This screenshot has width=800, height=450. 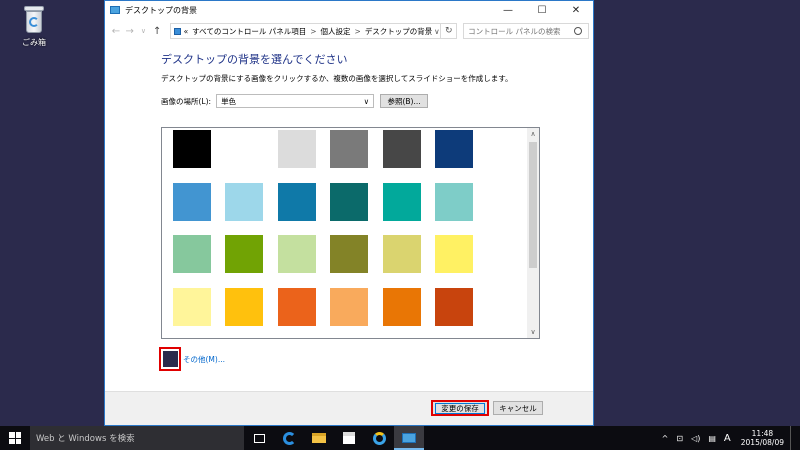 I want to click on recycle-bin-icon, so click(x=34, y=20).